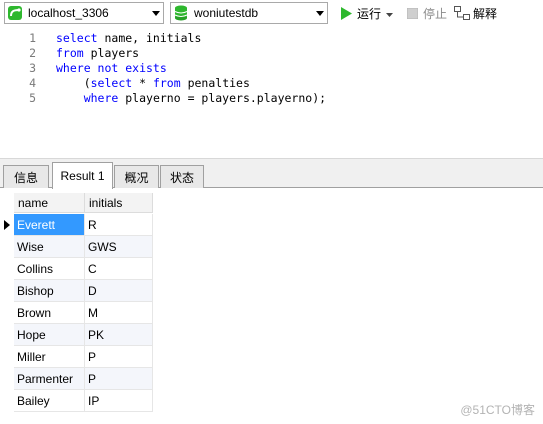 The width and height of the screenshot is (543, 424). I want to click on cell-initials: PK, so click(119, 335).